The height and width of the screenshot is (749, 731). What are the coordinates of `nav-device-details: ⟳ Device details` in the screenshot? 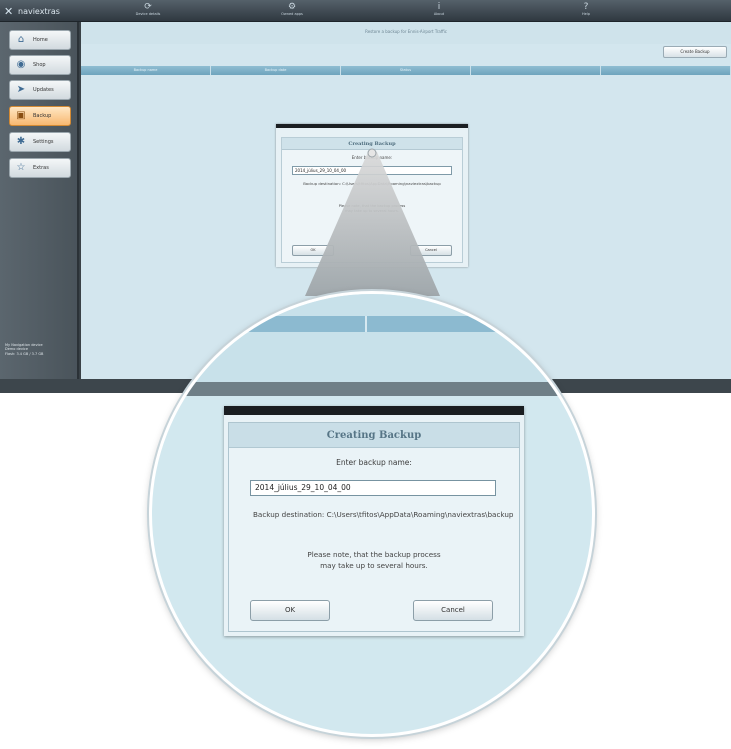 It's located at (148, 9).